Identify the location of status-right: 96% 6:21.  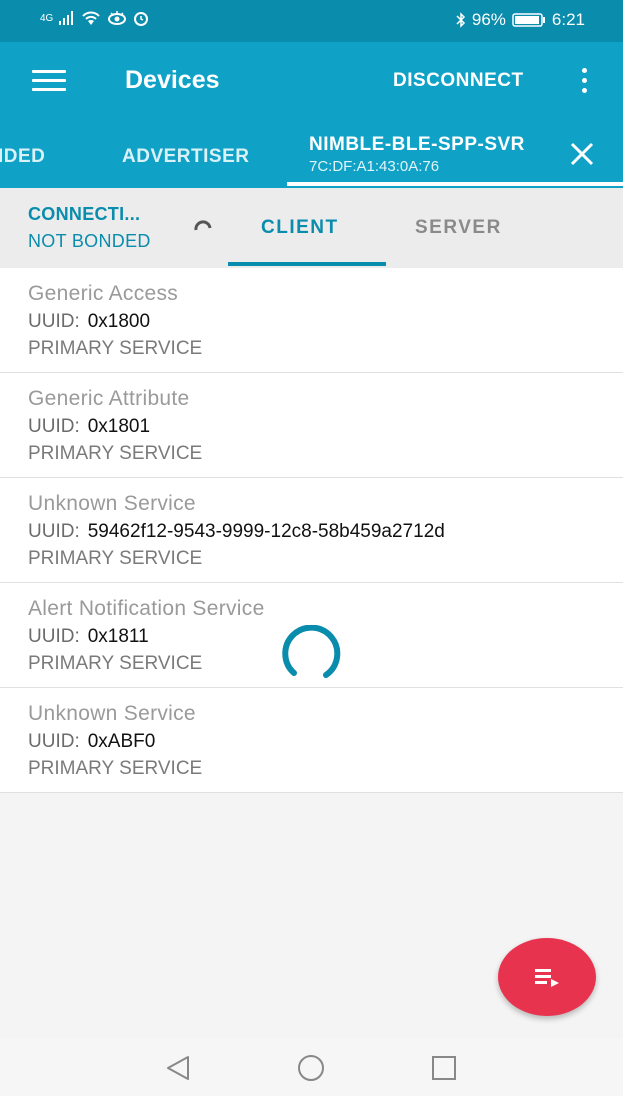
(520, 20).